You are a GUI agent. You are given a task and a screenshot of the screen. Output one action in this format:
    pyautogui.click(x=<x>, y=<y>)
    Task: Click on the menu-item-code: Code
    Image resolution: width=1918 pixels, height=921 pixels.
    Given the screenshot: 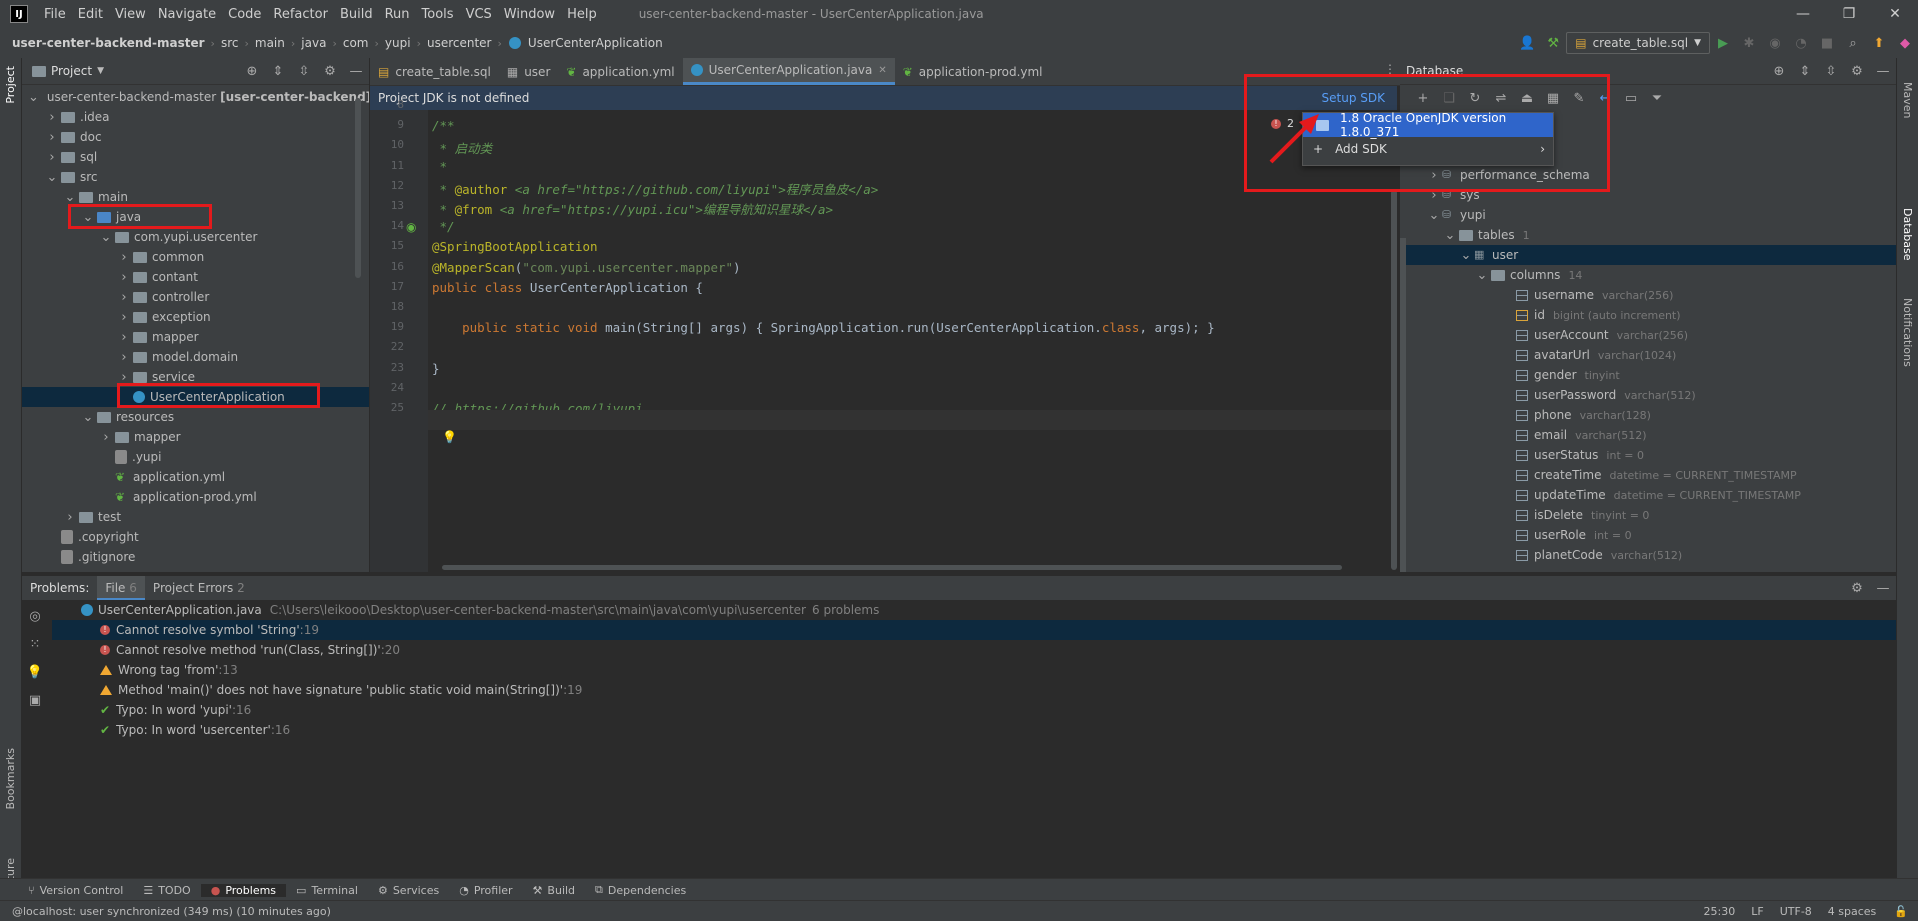 What is the action you would take?
    pyautogui.click(x=244, y=14)
    